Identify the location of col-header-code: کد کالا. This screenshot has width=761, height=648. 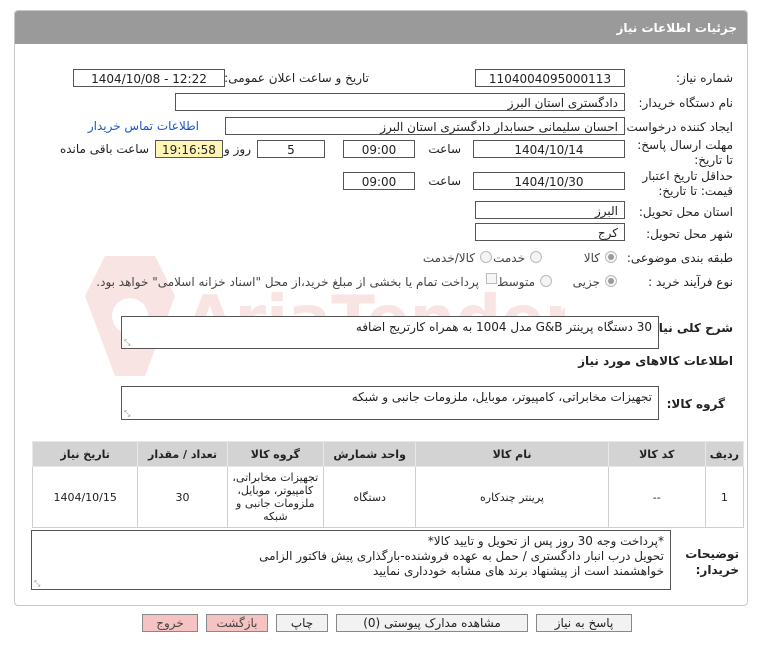
(656, 454).